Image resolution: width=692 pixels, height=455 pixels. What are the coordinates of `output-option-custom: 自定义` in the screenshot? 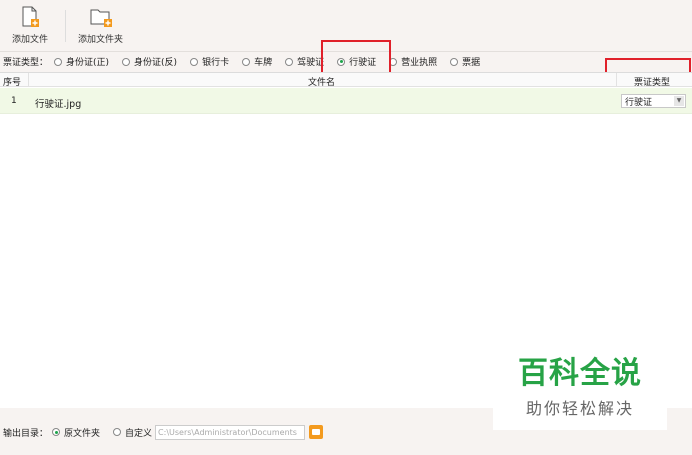 It's located at (132, 432).